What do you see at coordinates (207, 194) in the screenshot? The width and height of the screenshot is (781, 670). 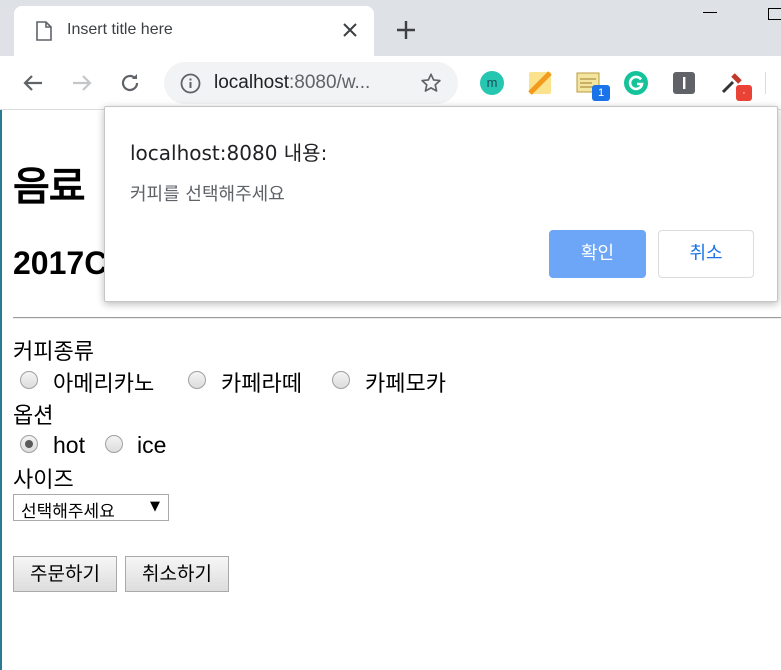 I see `dialog-message: 커피를 선택해주세요` at bounding box center [207, 194].